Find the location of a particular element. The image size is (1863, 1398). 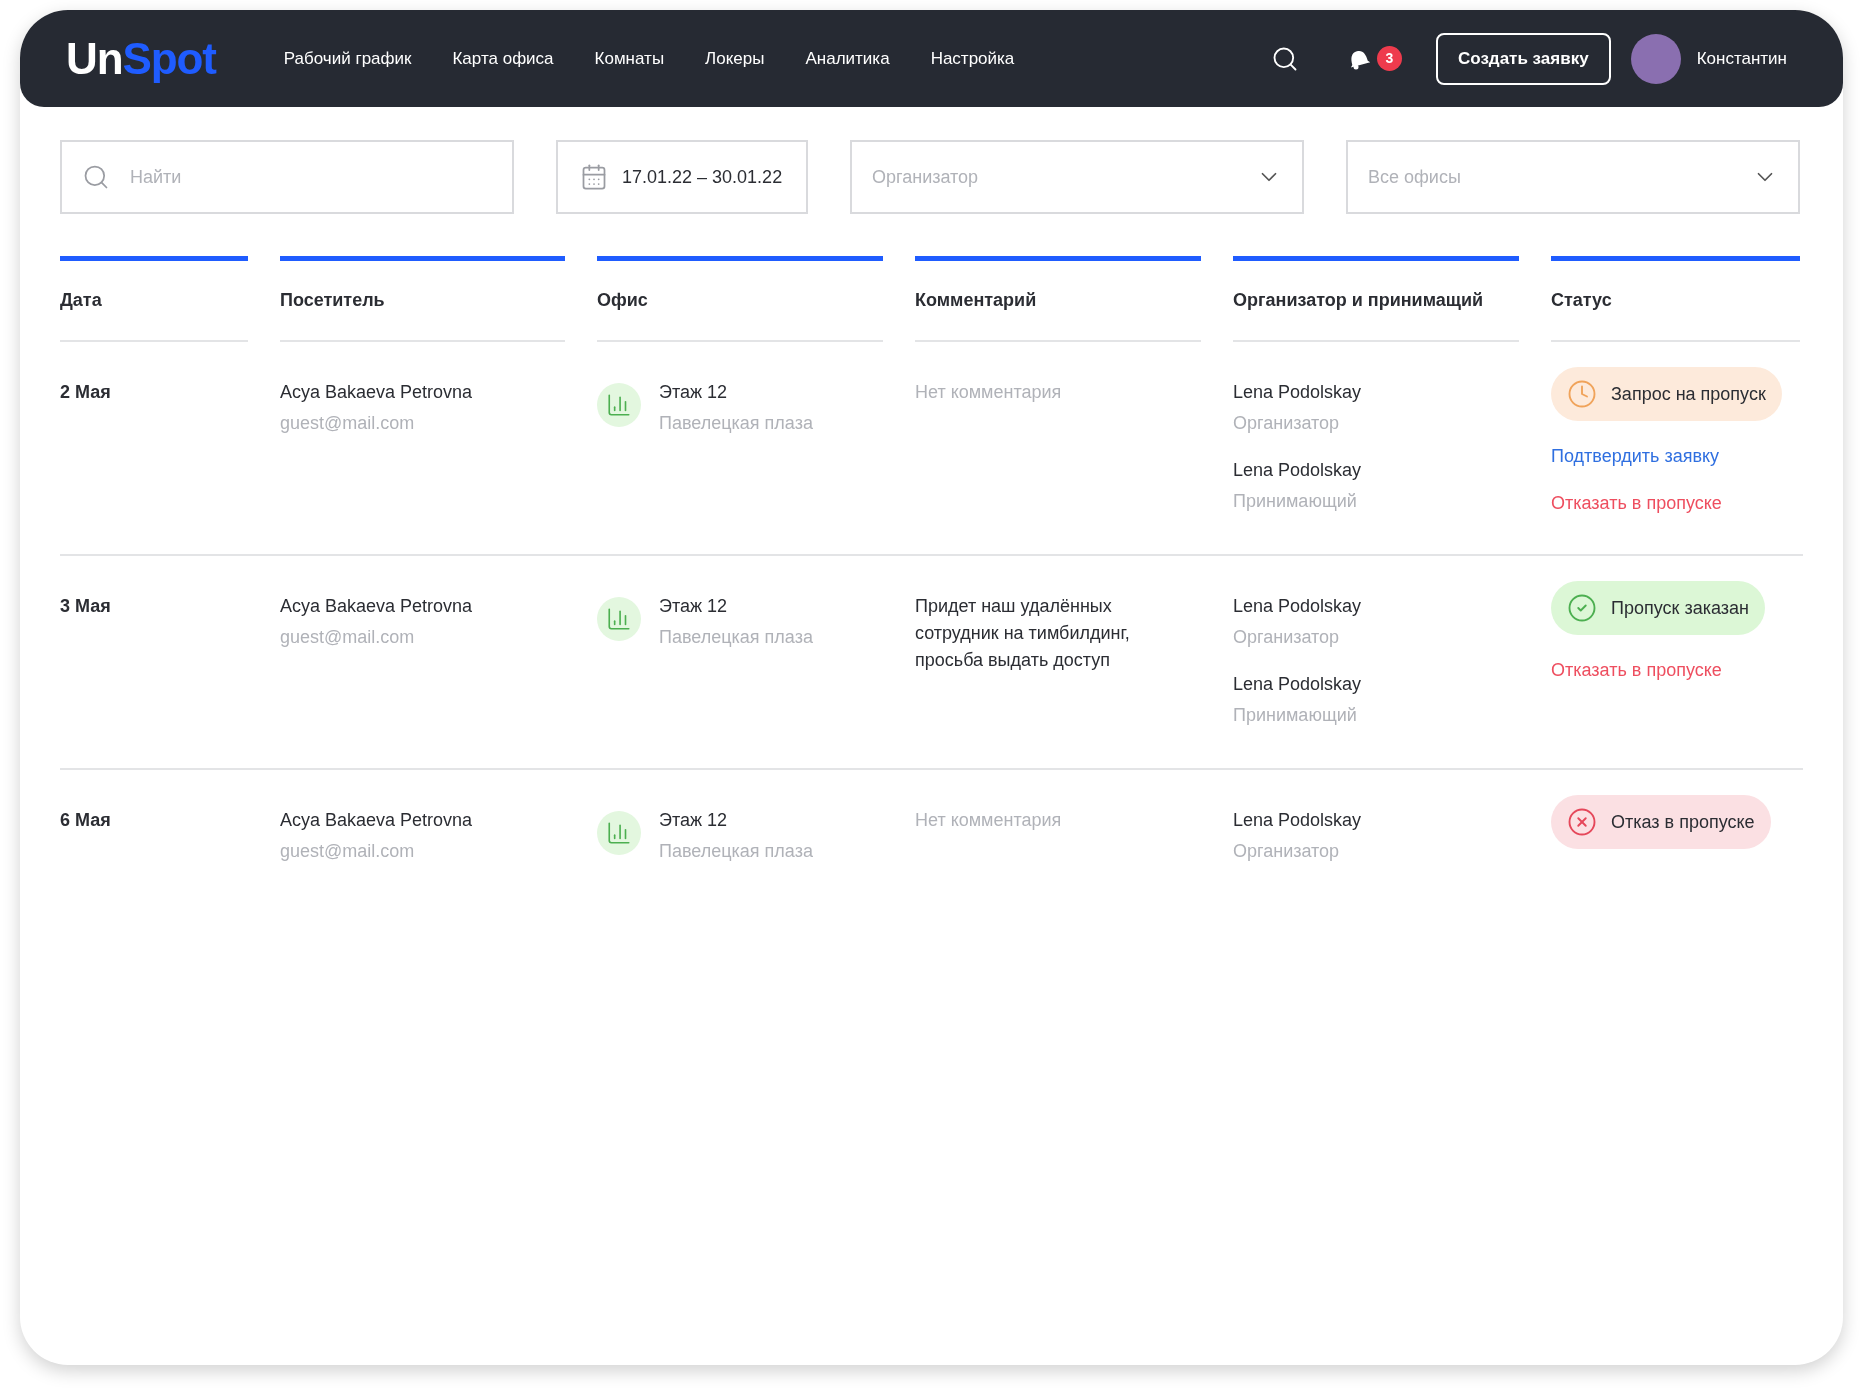

action-link: Подтвердить заявку is located at coordinates (1635, 456).